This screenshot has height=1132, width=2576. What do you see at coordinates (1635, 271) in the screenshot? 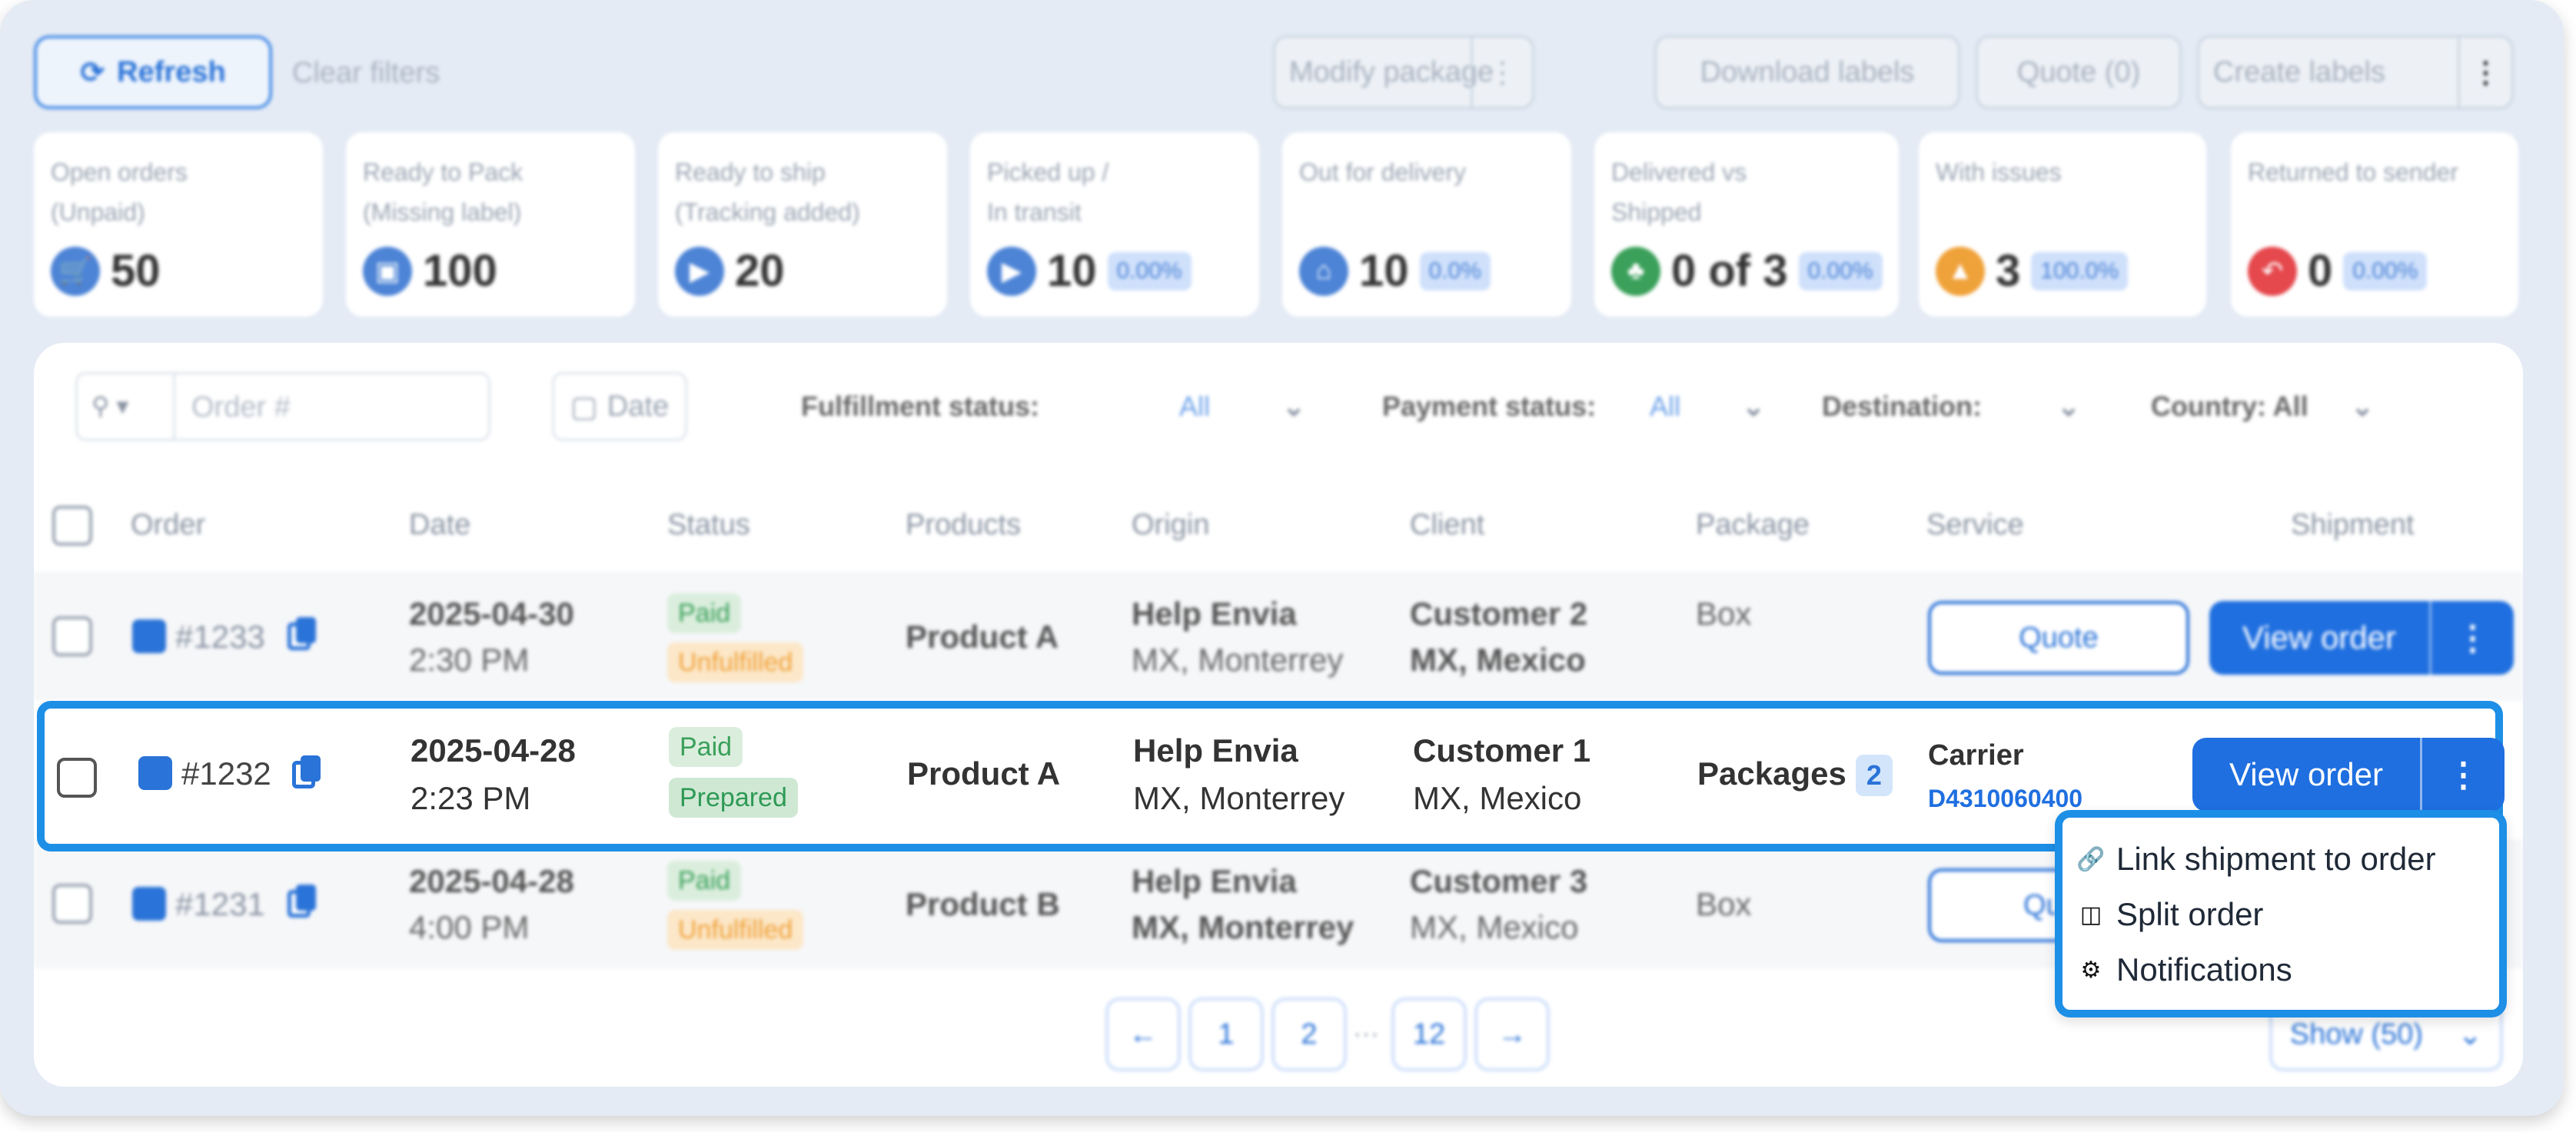
I see `people-icon: ♣` at bounding box center [1635, 271].